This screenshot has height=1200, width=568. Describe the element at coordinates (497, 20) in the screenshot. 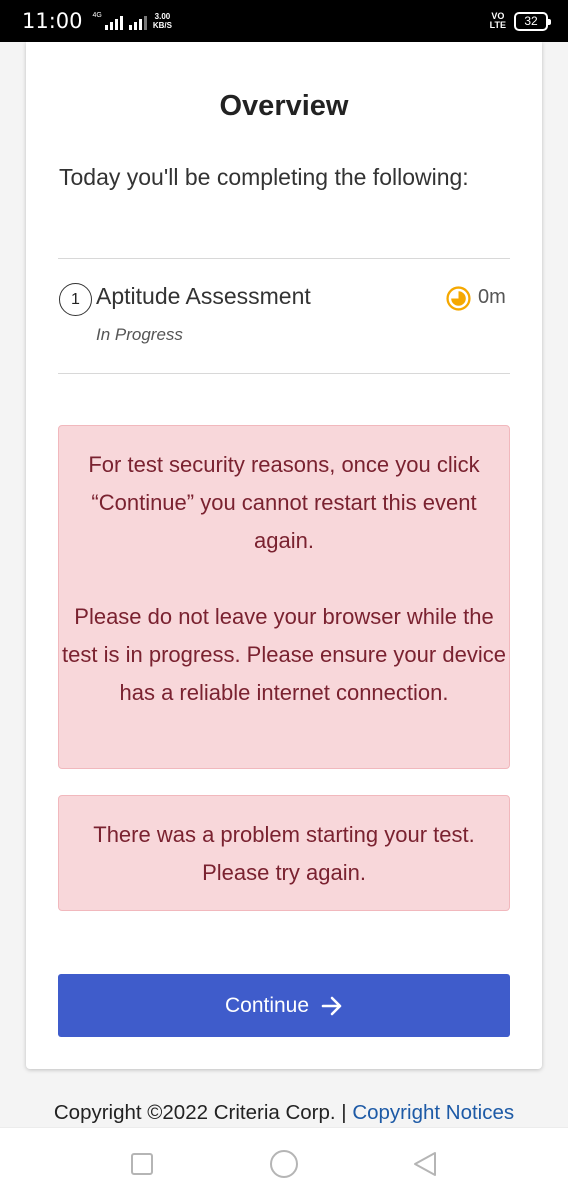

I see `volte-icon: VO LTE` at that location.